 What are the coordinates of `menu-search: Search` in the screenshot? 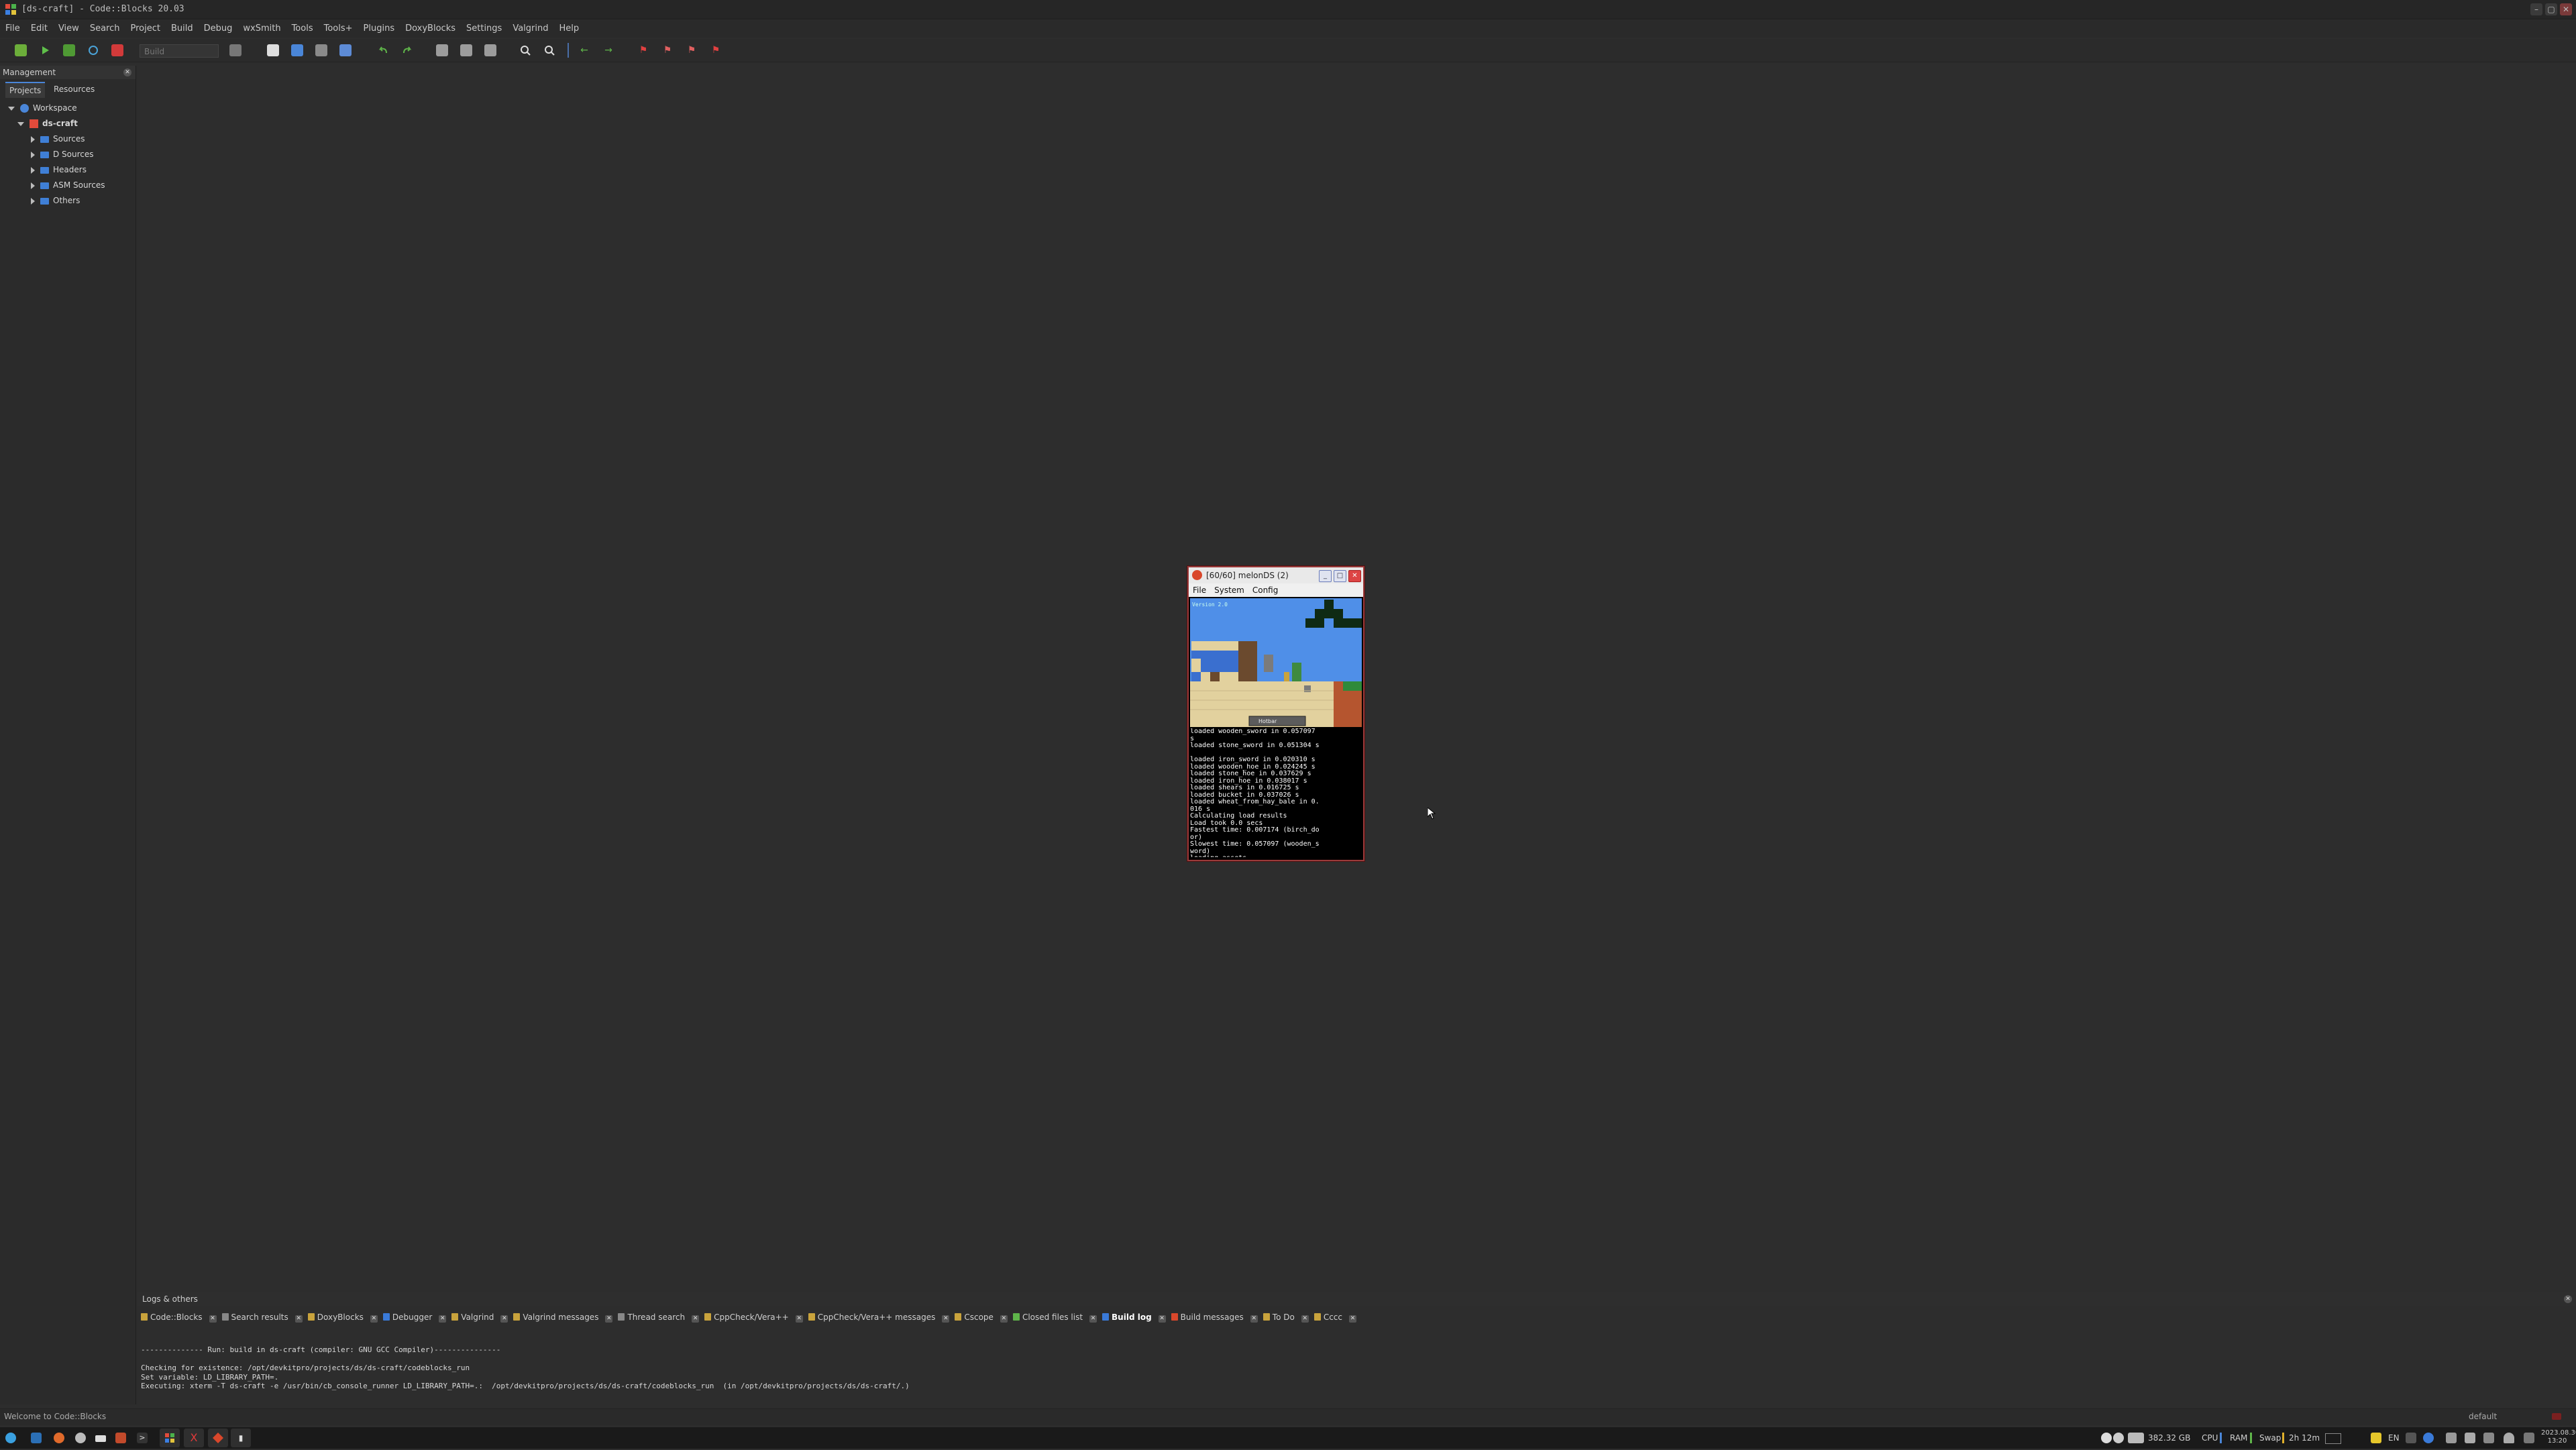 It's located at (105, 29).